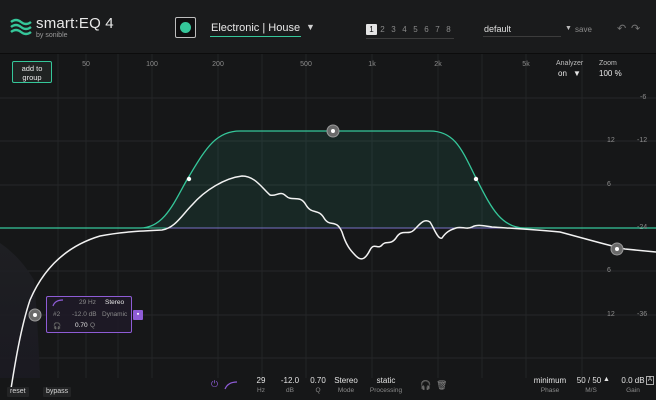  Describe the element at coordinates (84, 314) in the screenshot. I see `band-gain: -12.0 dB` at that location.